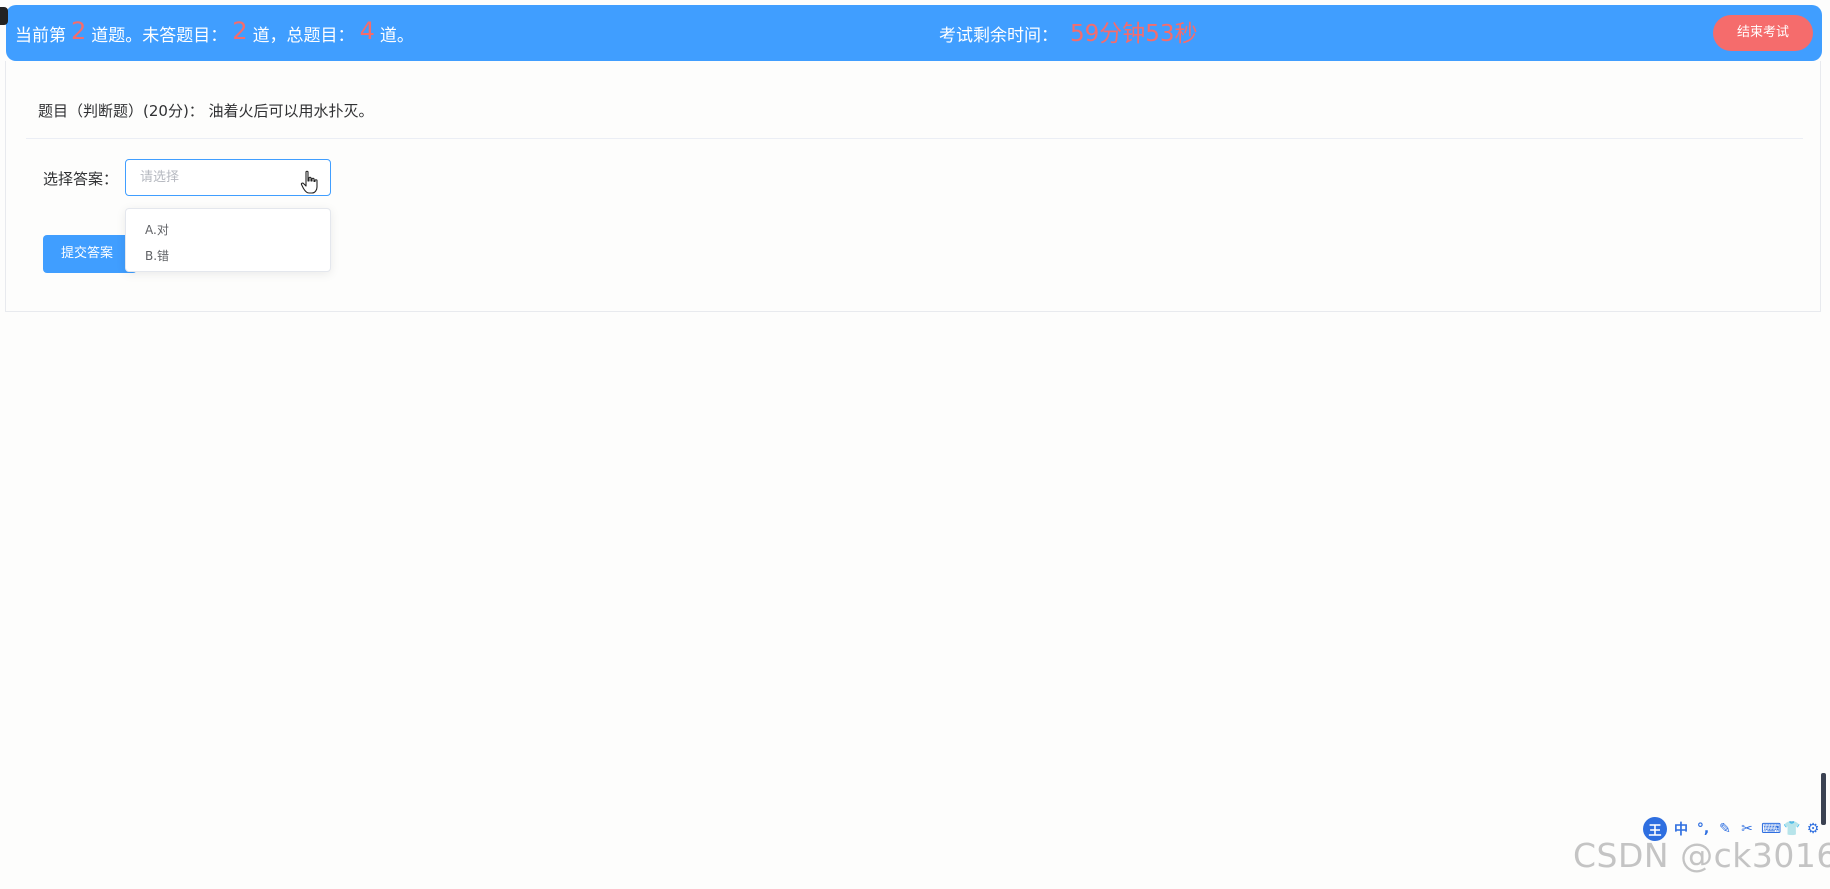 The image size is (1830, 889). I want to click on ime-settings-icon: ⚙, so click(1813, 829).